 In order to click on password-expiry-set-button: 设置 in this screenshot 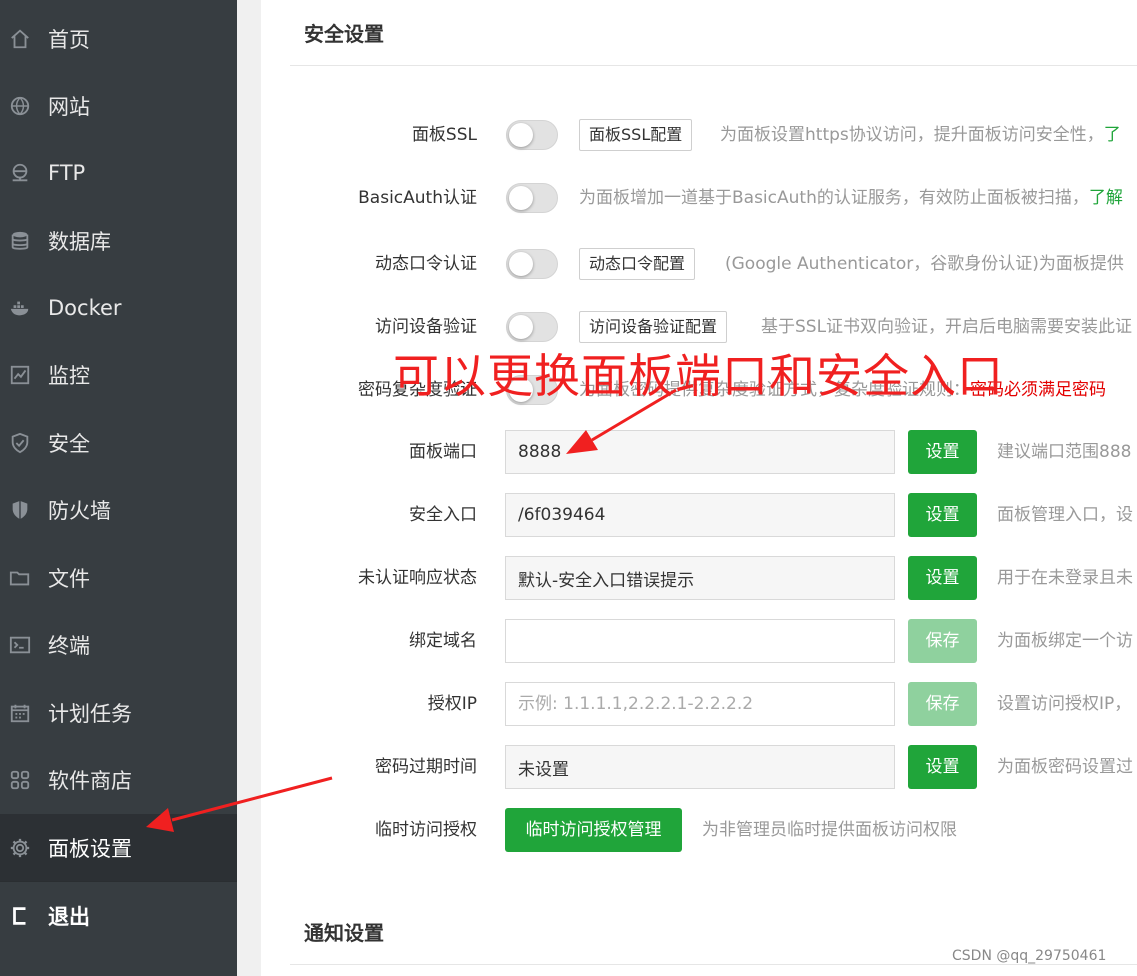, I will do `click(942, 767)`.